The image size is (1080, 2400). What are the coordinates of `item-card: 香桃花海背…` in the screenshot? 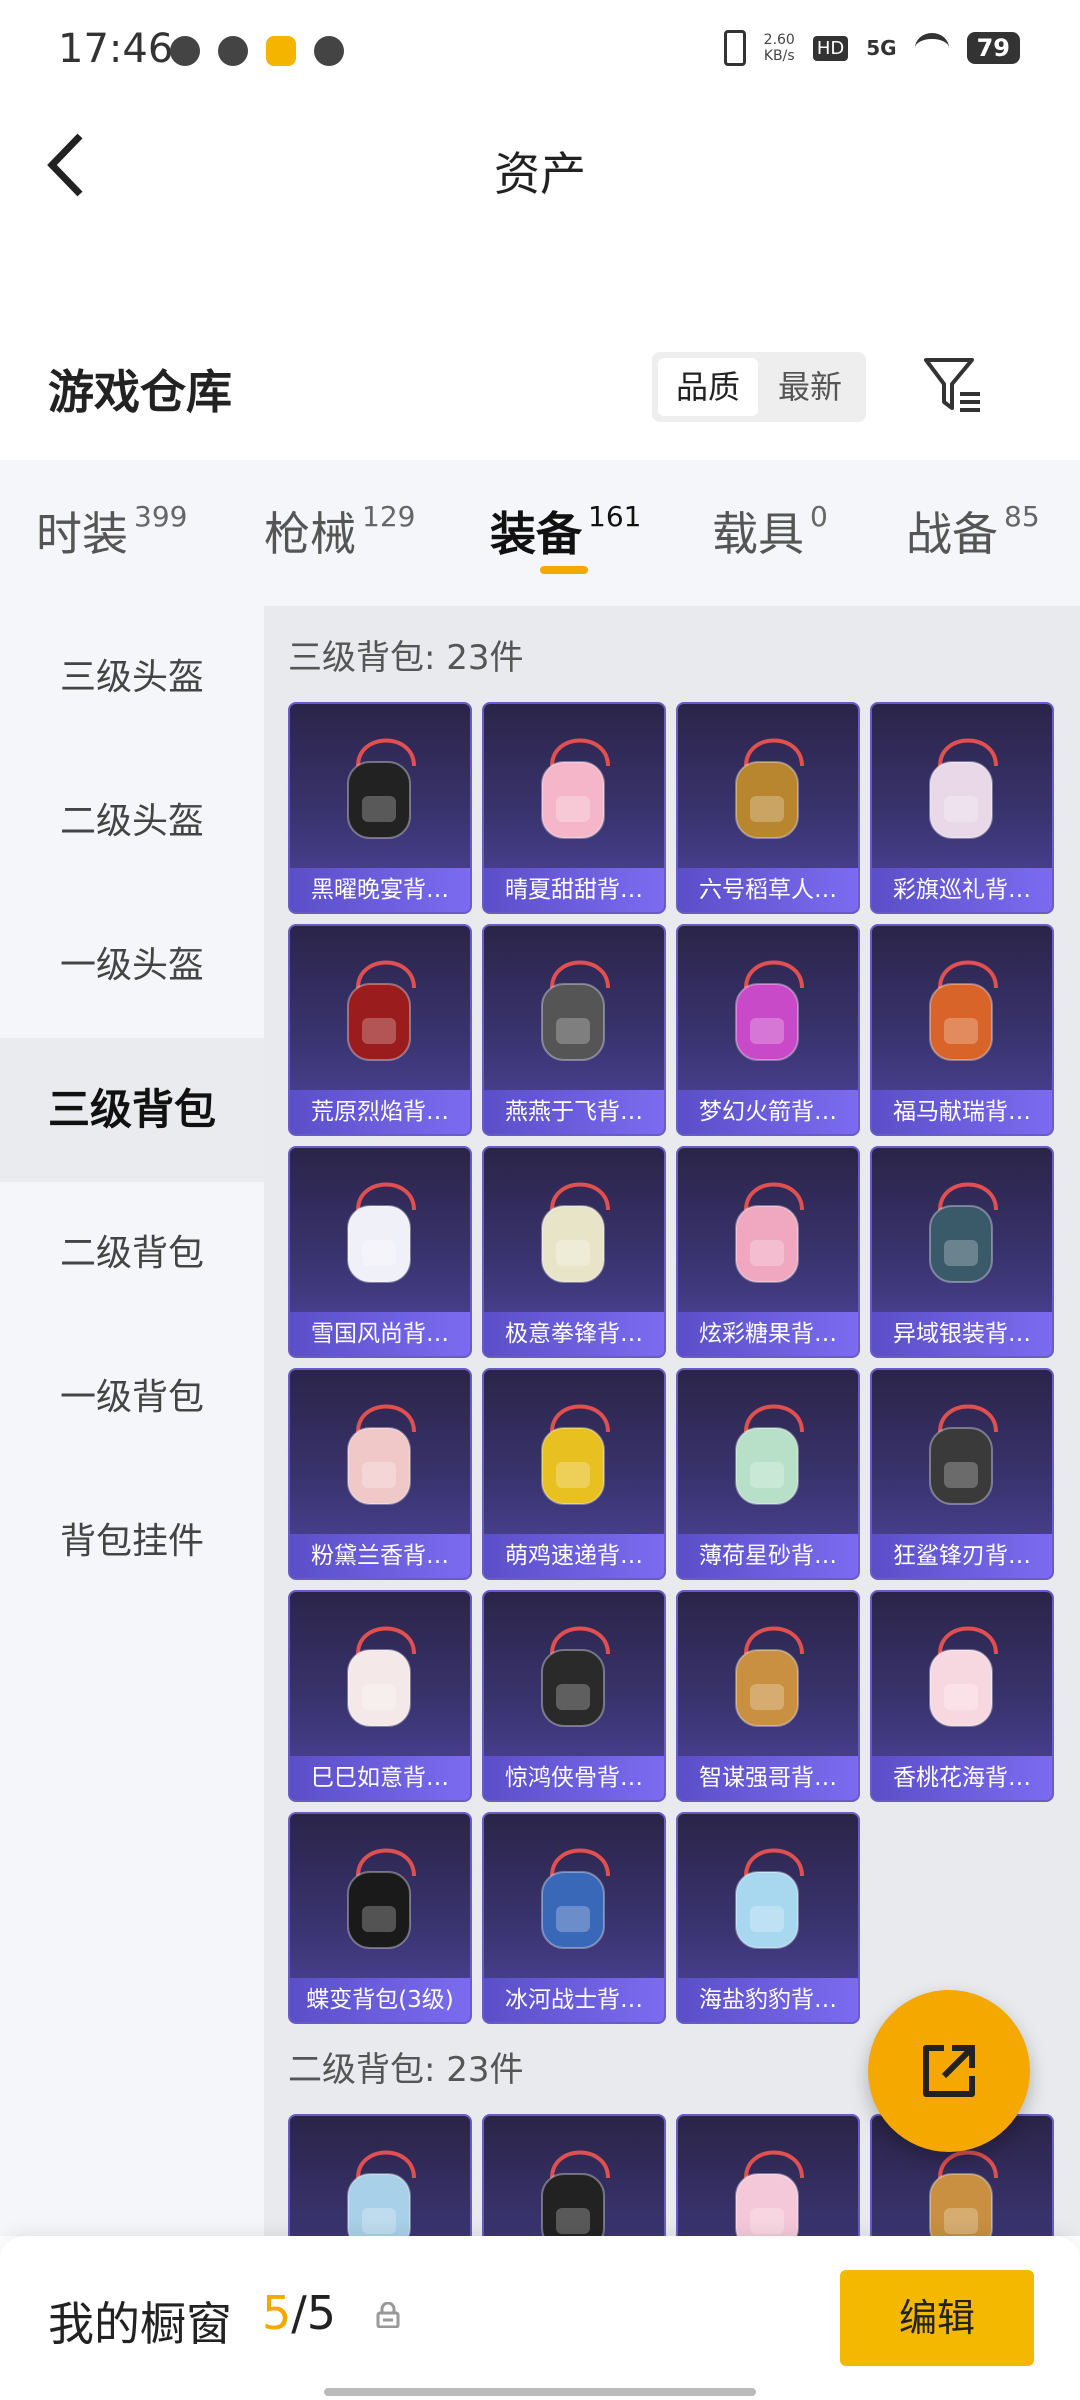 It's located at (962, 1696).